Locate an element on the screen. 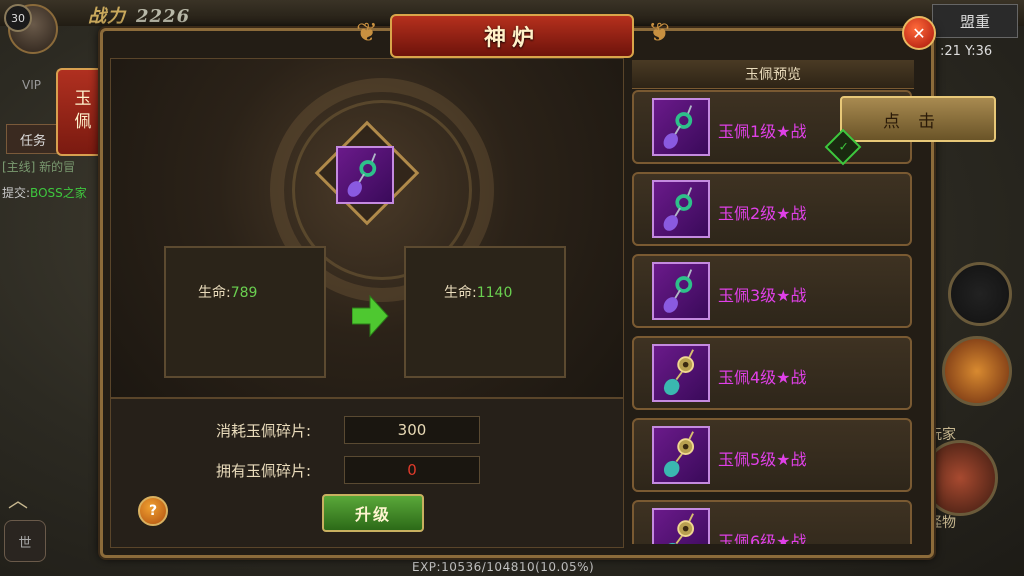 This screenshot has height=576, width=1024. next-stat-box: 生命:1140 is located at coordinates (485, 312).